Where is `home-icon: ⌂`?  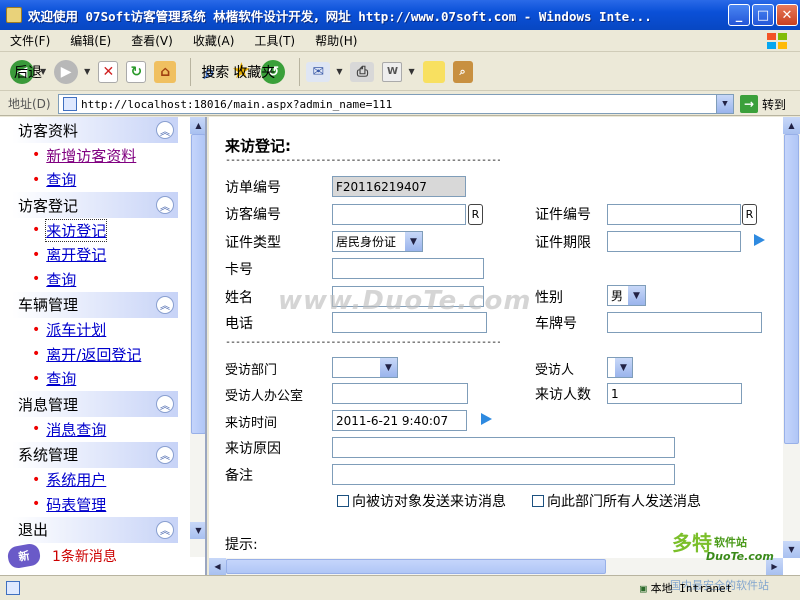
home-icon: ⌂ is located at coordinates (165, 71).